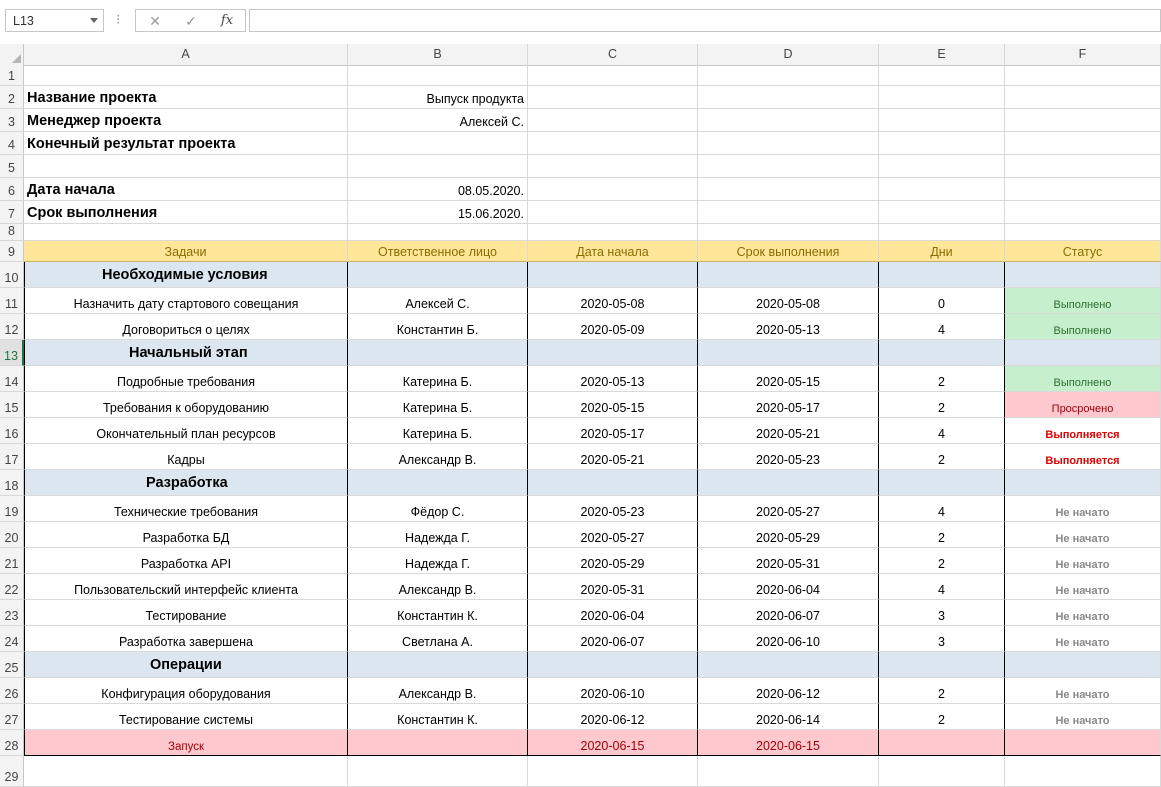 The width and height of the screenshot is (1161, 787). I want to click on row-header: 8, so click(12, 232).